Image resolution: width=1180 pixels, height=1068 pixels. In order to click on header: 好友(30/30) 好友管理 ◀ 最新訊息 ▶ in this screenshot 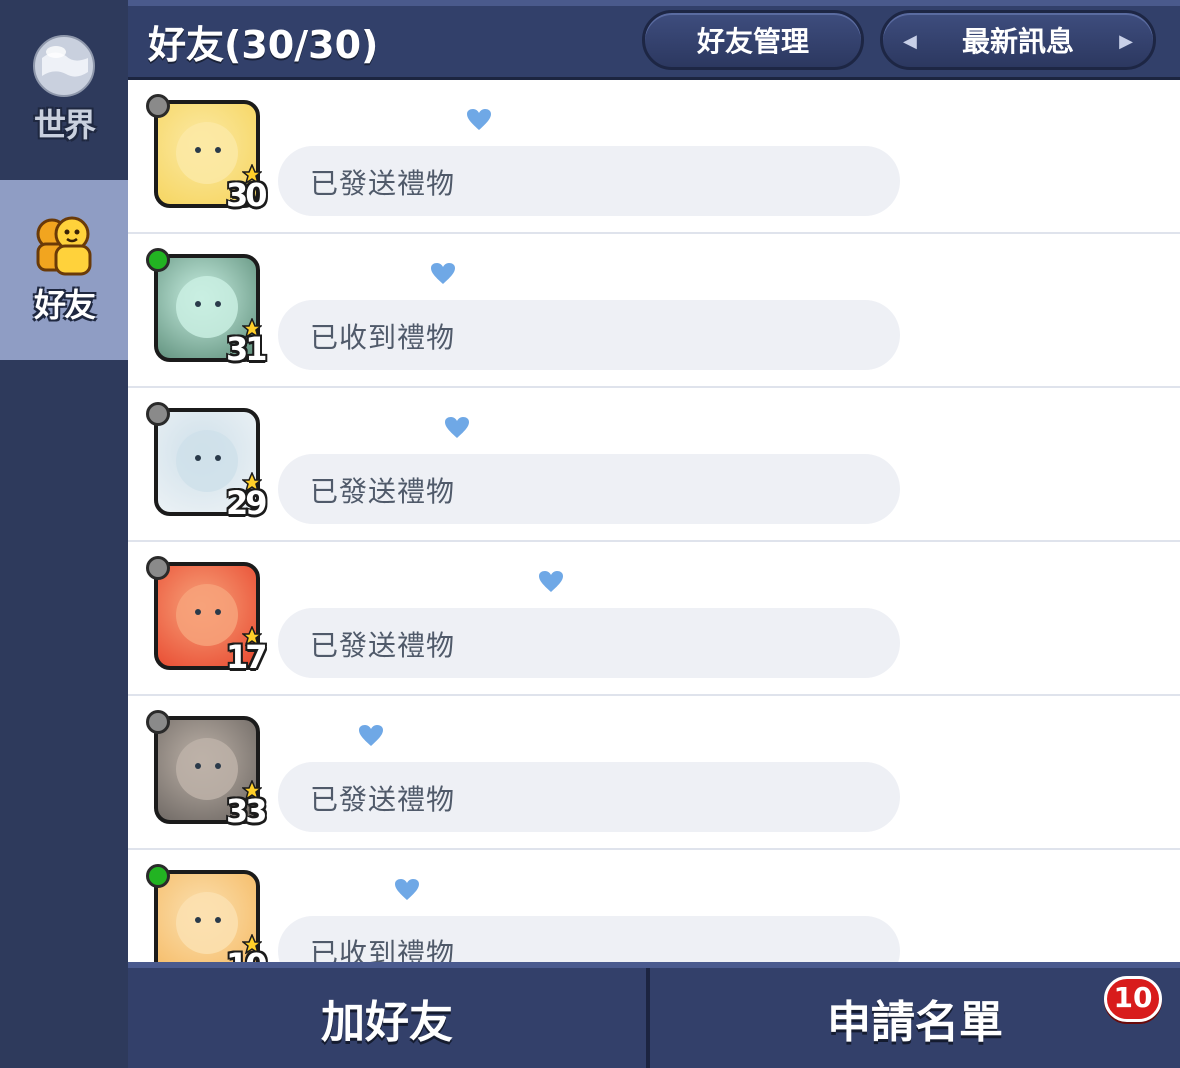, I will do `click(654, 40)`.